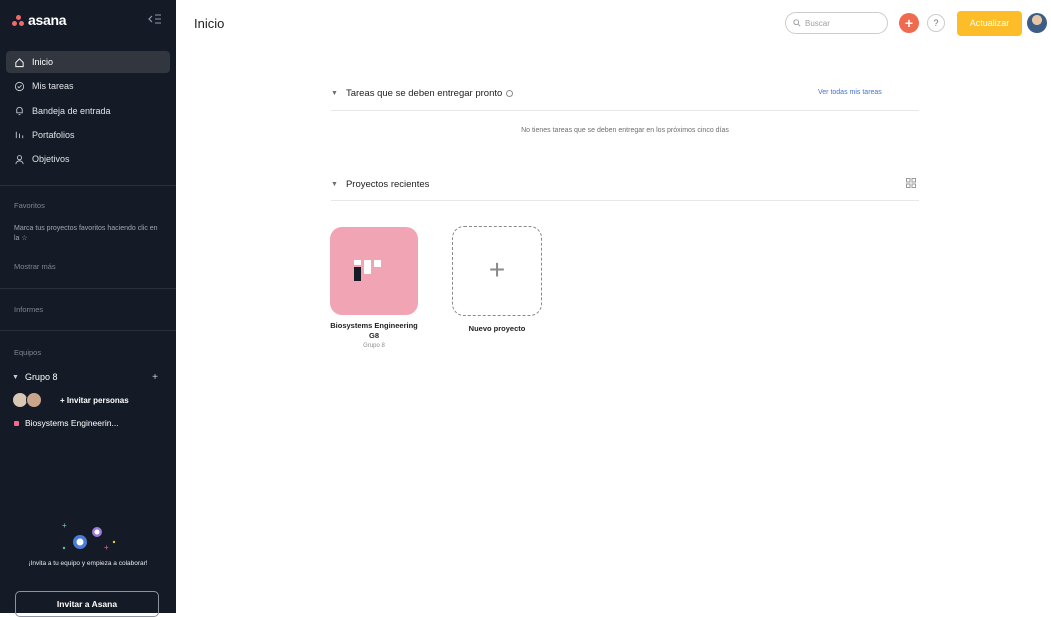 This screenshot has width=1051, height=617. What do you see at coordinates (1037, 23) in the screenshot?
I see `user-avatar` at bounding box center [1037, 23].